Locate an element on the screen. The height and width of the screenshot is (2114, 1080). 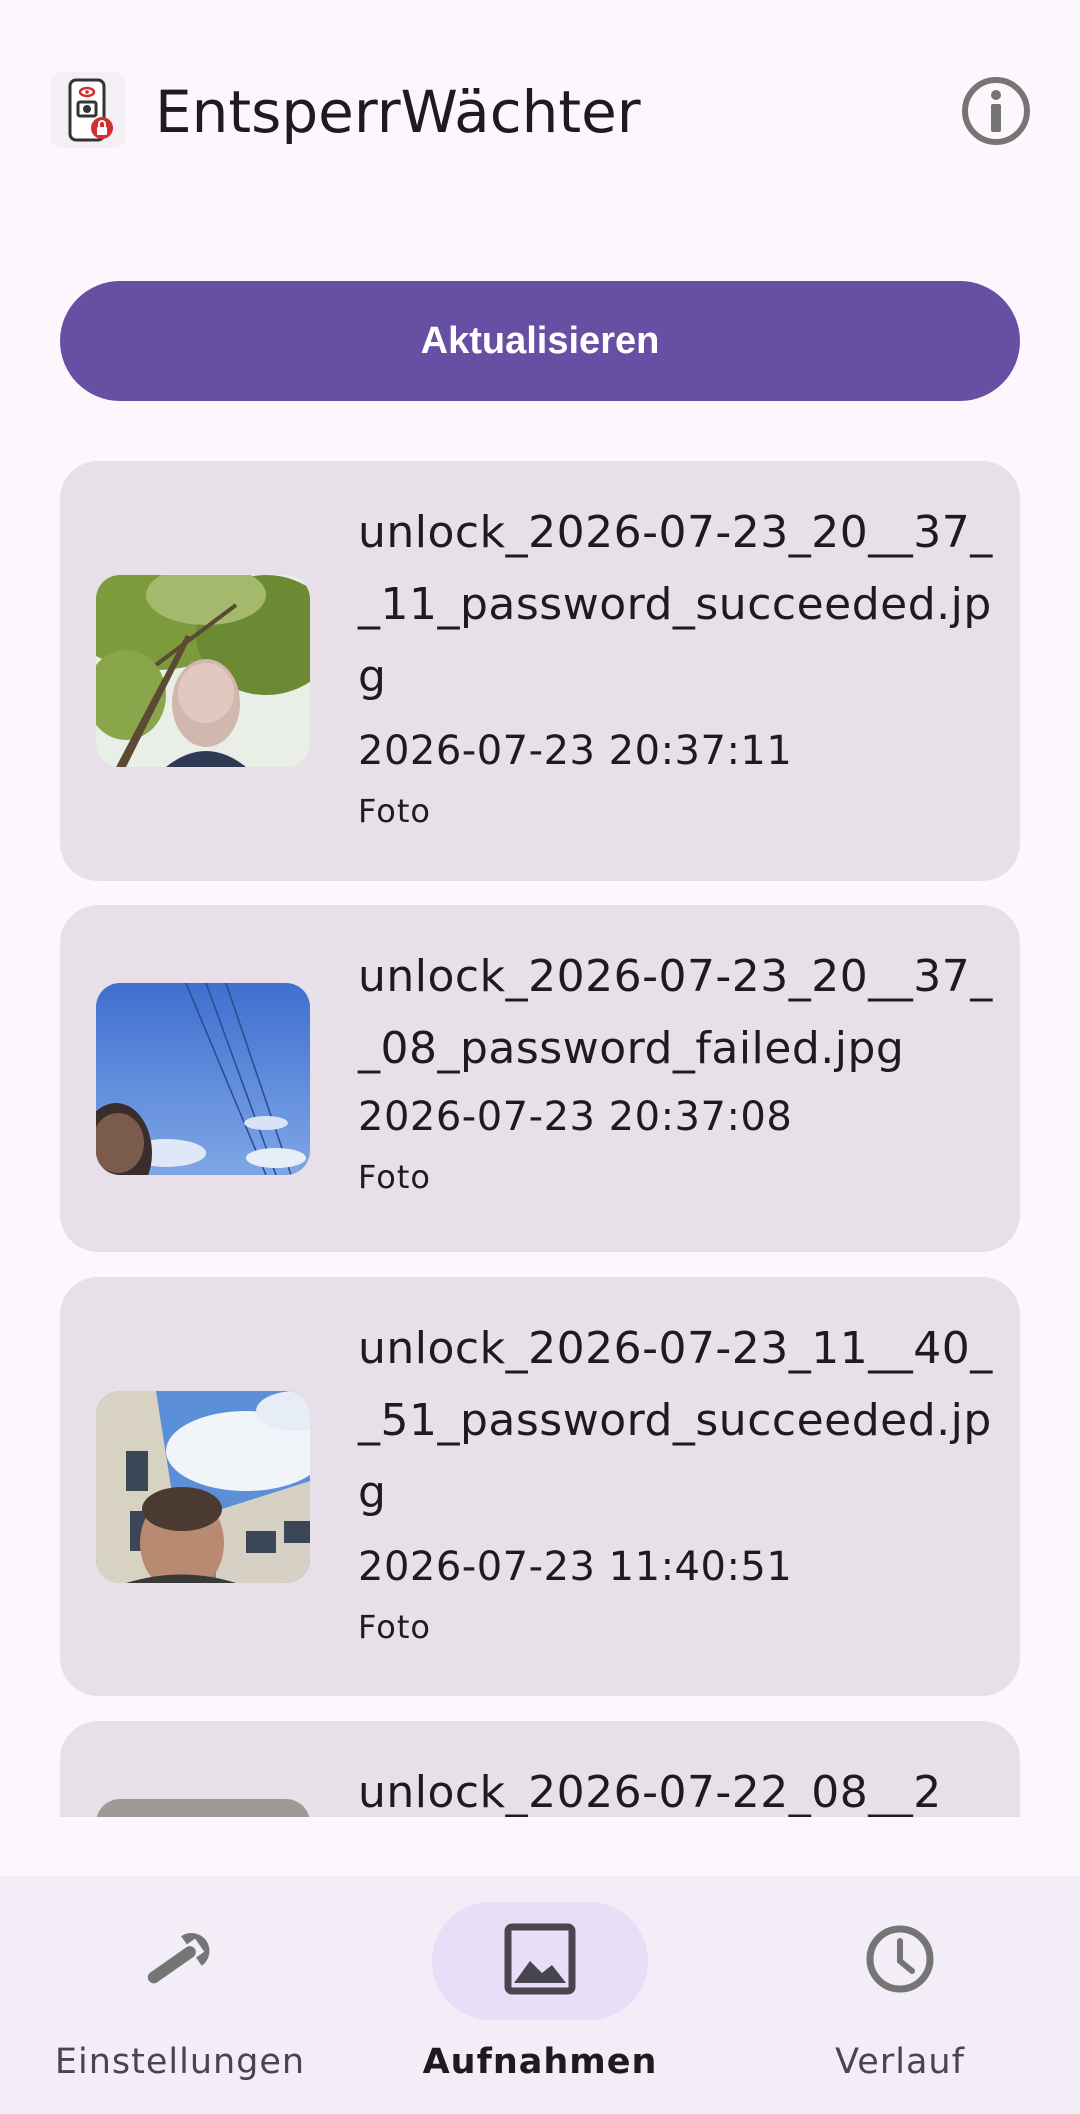
nav-label: Verlauf is located at coordinates (900, 2062).